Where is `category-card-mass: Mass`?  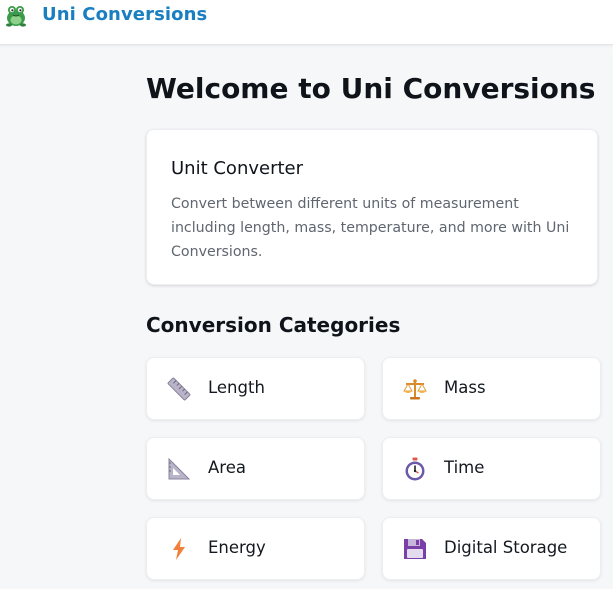
category-card-mass: Mass is located at coordinates (491, 388).